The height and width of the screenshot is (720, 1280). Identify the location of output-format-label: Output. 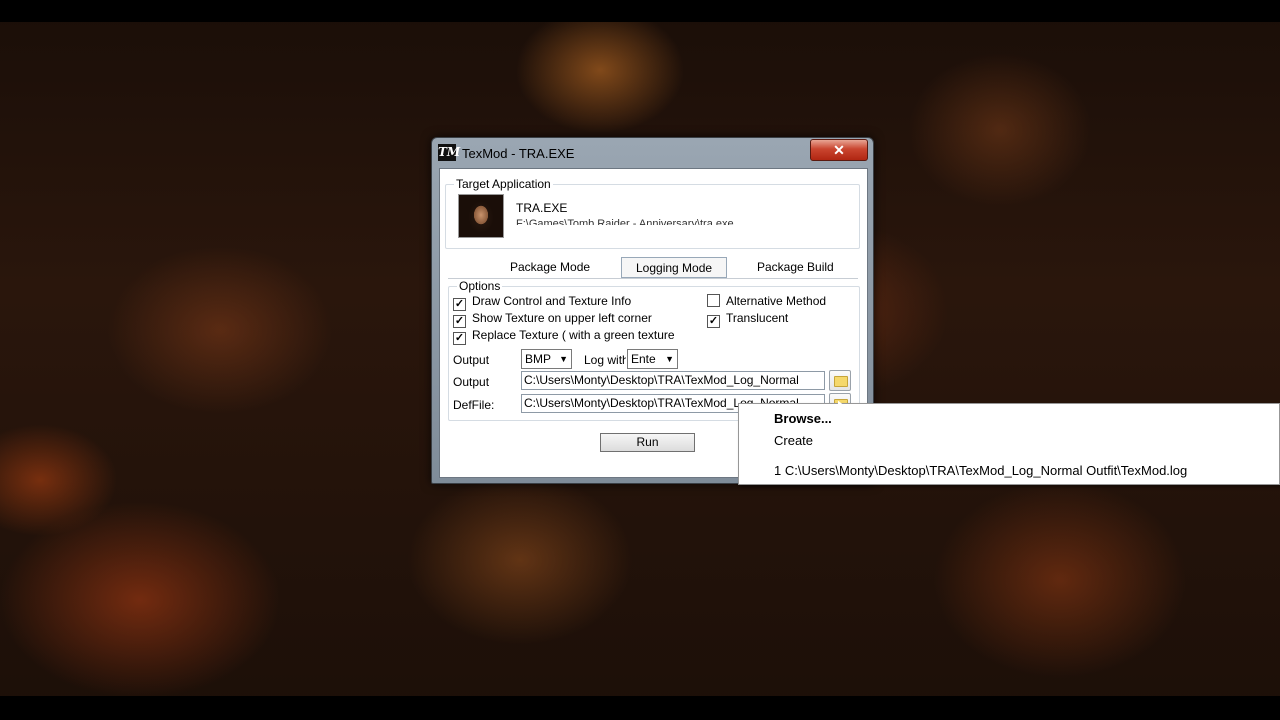
(471, 360).